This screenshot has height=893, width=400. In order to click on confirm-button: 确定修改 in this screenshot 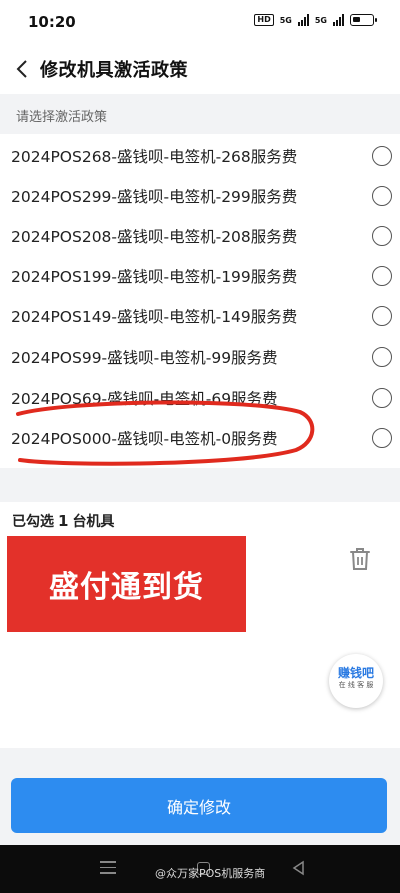, I will do `click(199, 805)`.